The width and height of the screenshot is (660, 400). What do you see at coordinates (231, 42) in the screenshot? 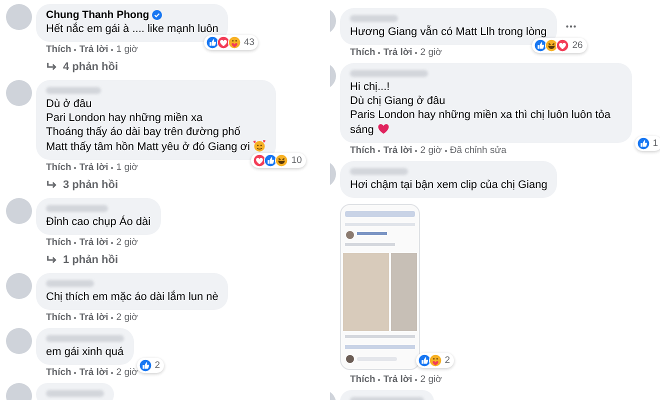
I see `reaction-summary: 43` at bounding box center [231, 42].